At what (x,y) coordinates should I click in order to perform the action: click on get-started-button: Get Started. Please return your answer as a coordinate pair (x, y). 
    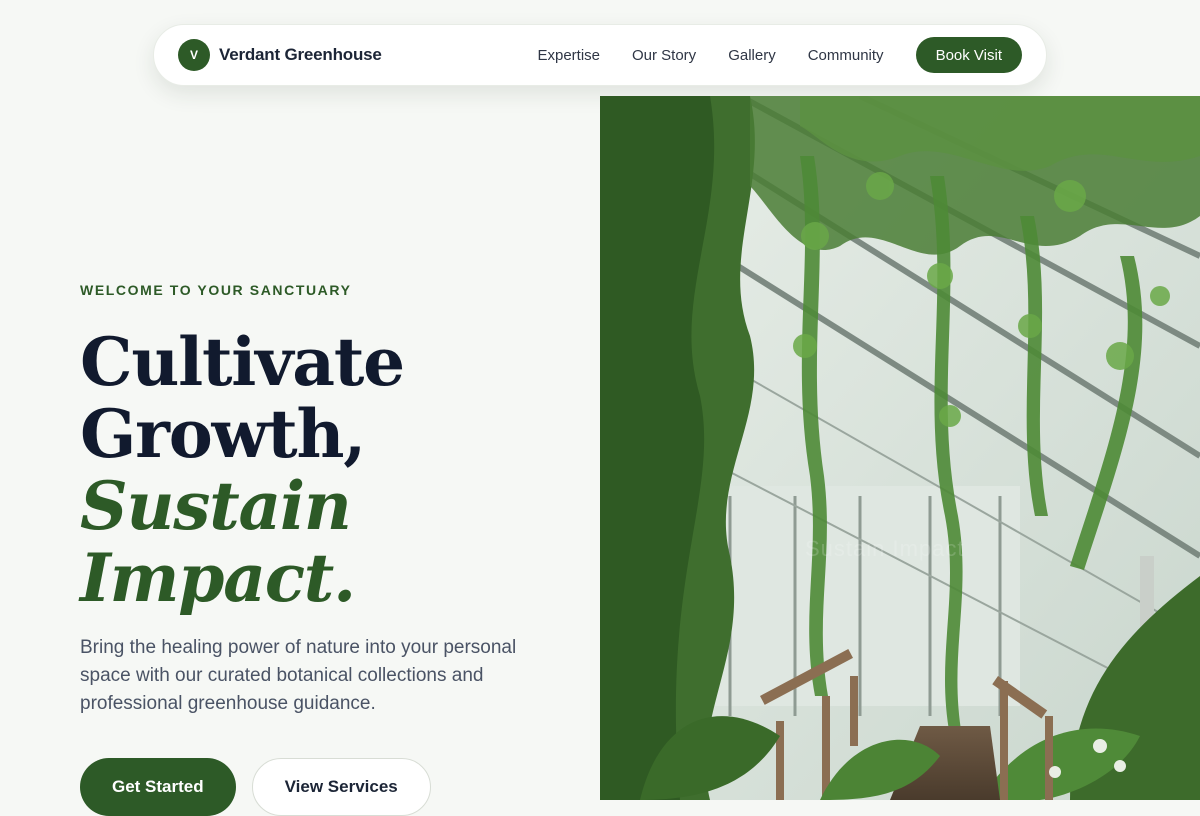
    Looking at the image, I should click on (158, 787).